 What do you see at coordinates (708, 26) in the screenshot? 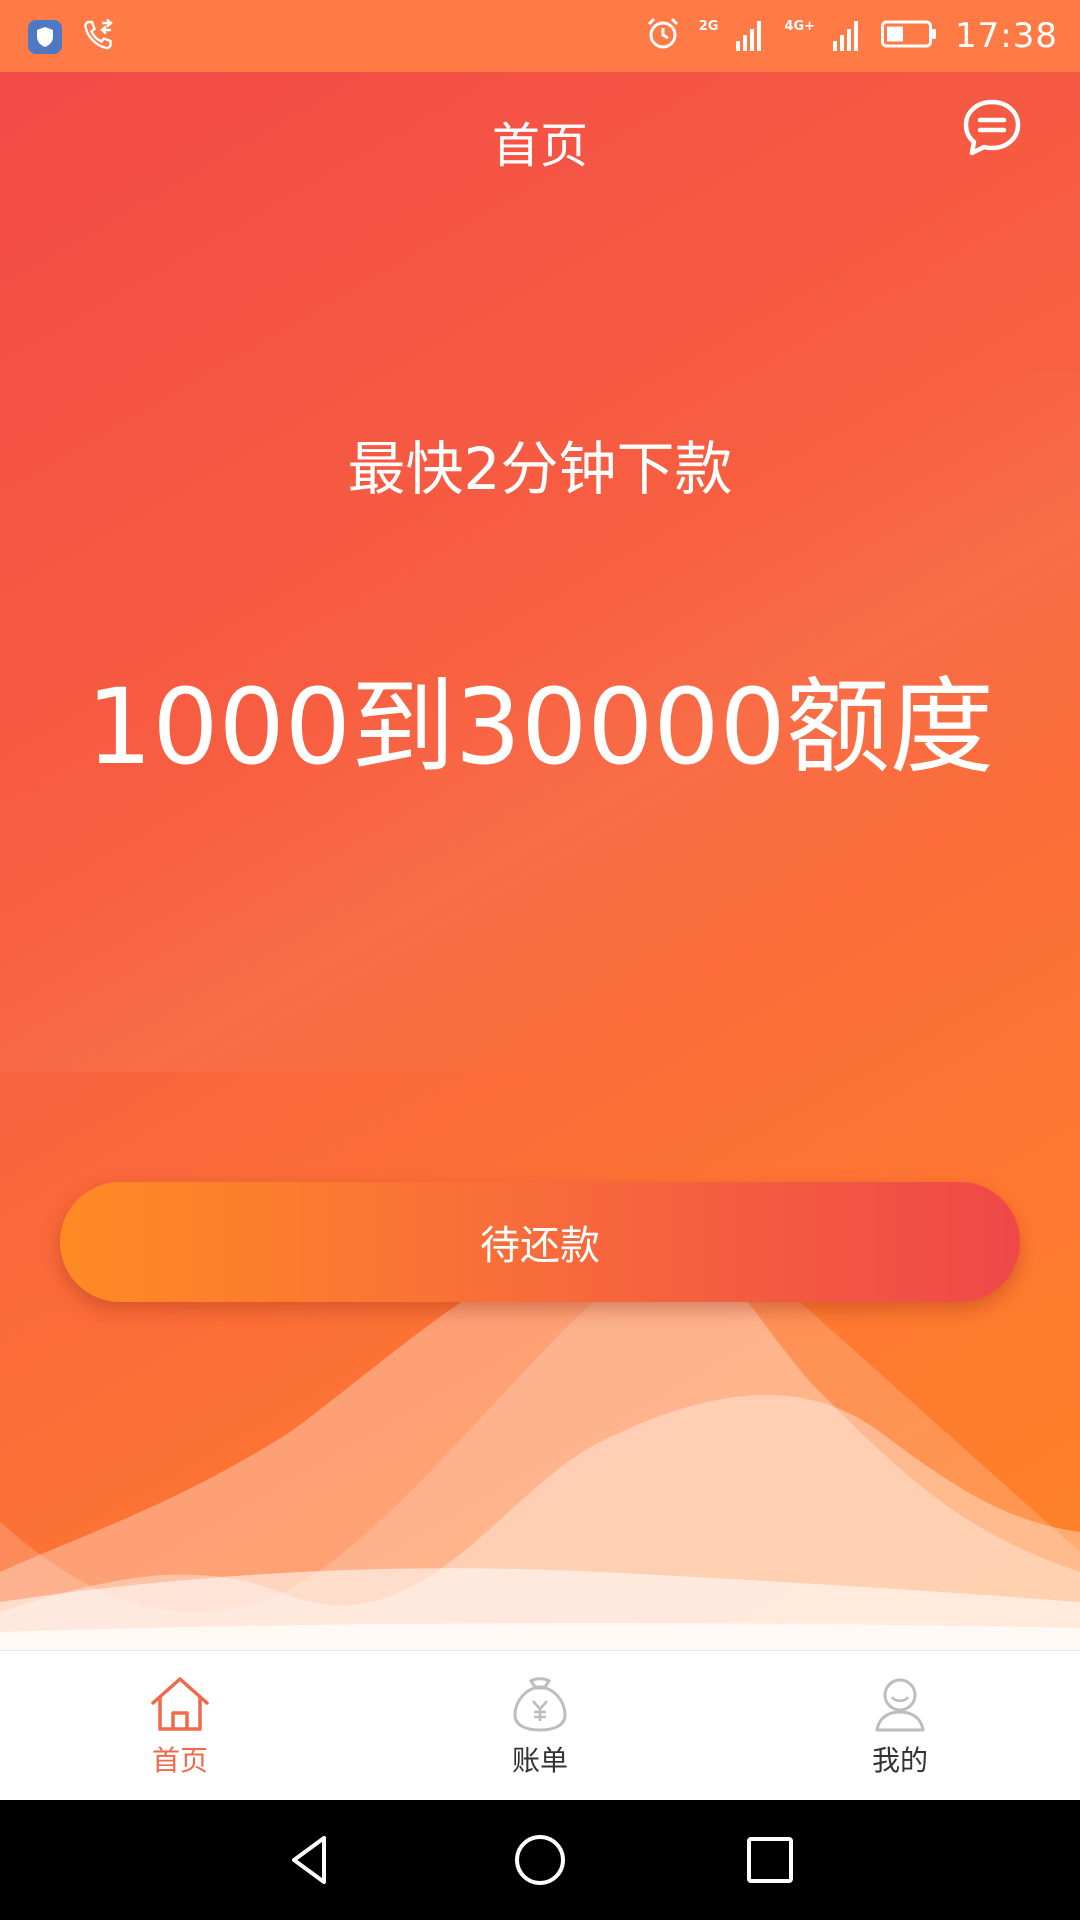
I see `network-label-2g: 2G` at bounding box center [708, 26].